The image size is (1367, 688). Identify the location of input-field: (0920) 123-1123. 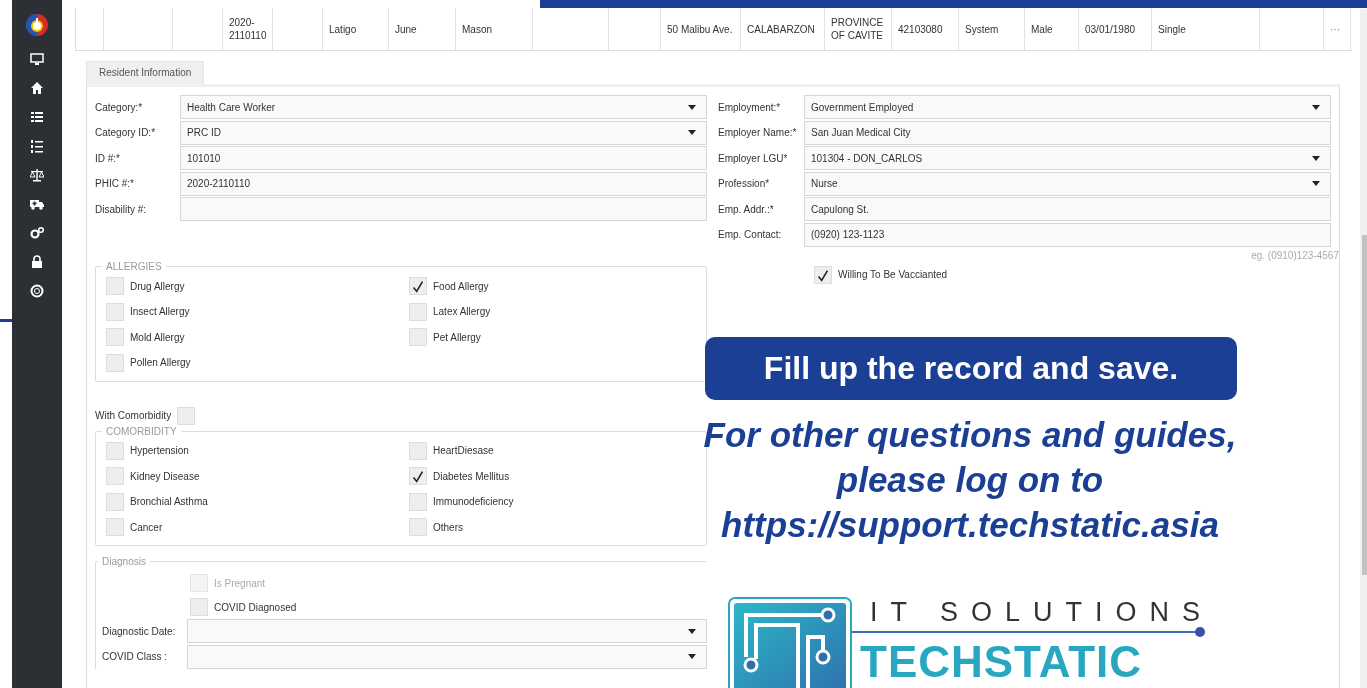
(1067, 234).